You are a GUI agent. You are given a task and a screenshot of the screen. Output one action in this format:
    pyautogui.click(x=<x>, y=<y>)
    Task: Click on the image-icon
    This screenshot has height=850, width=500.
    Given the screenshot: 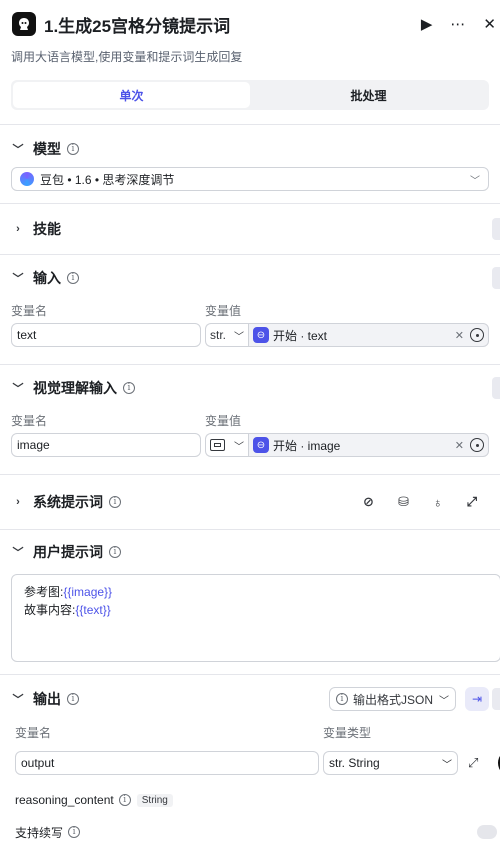 What is the action you would take?
    pyautogui.click(x=217, y=445)
    